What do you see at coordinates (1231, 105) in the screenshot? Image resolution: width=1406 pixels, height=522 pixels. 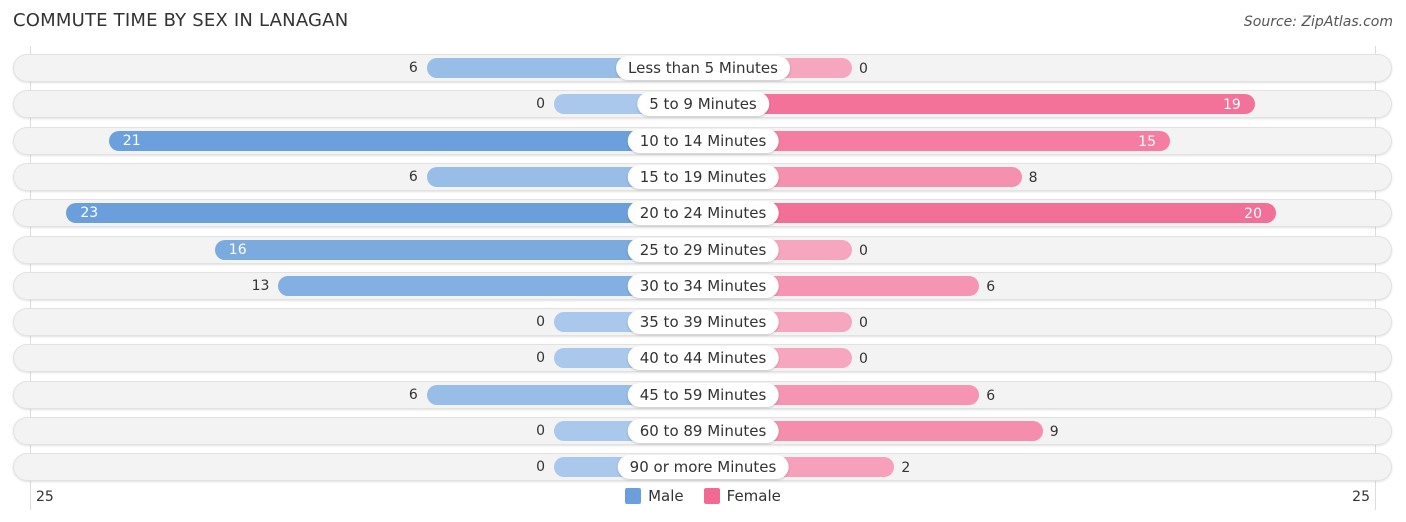 I see `value-label-female: 19` at bounding box center [1231, 105].